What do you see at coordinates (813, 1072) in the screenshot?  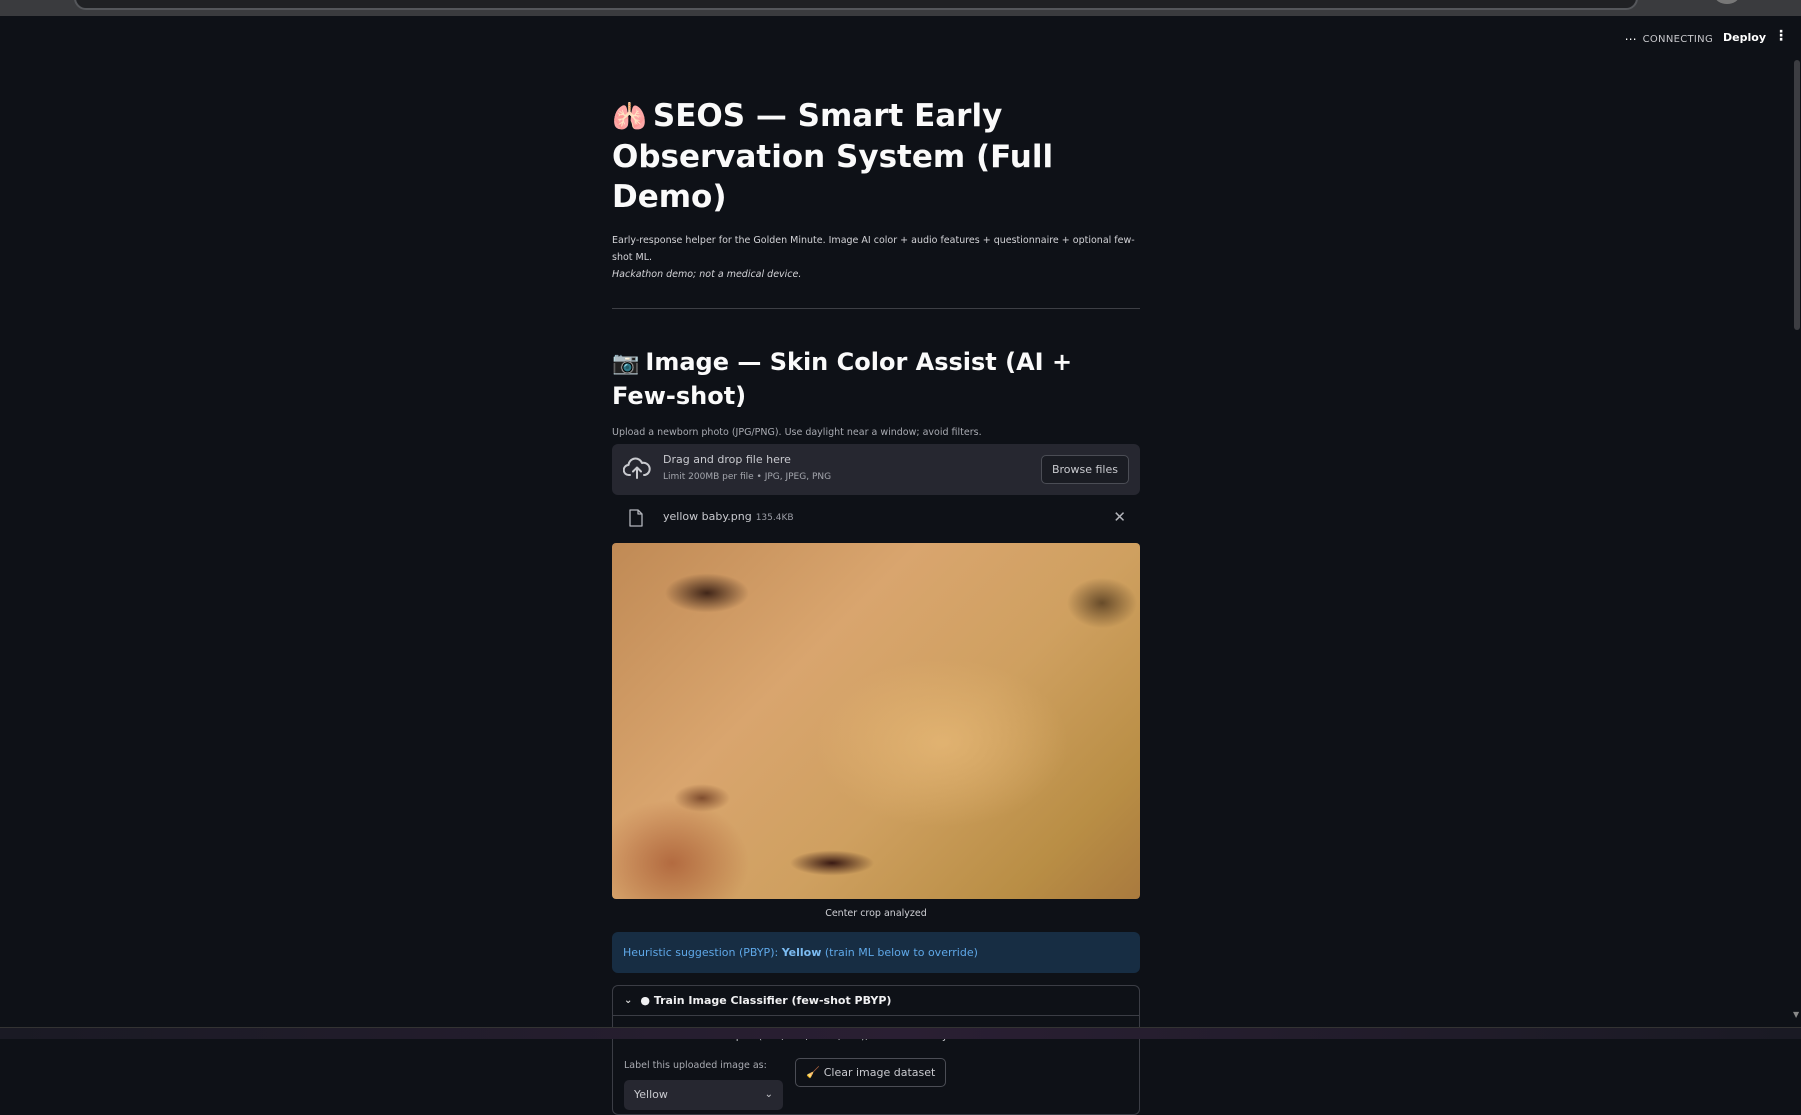 I see `broom-icon: 🧹` at bounding box center [813, 1072].